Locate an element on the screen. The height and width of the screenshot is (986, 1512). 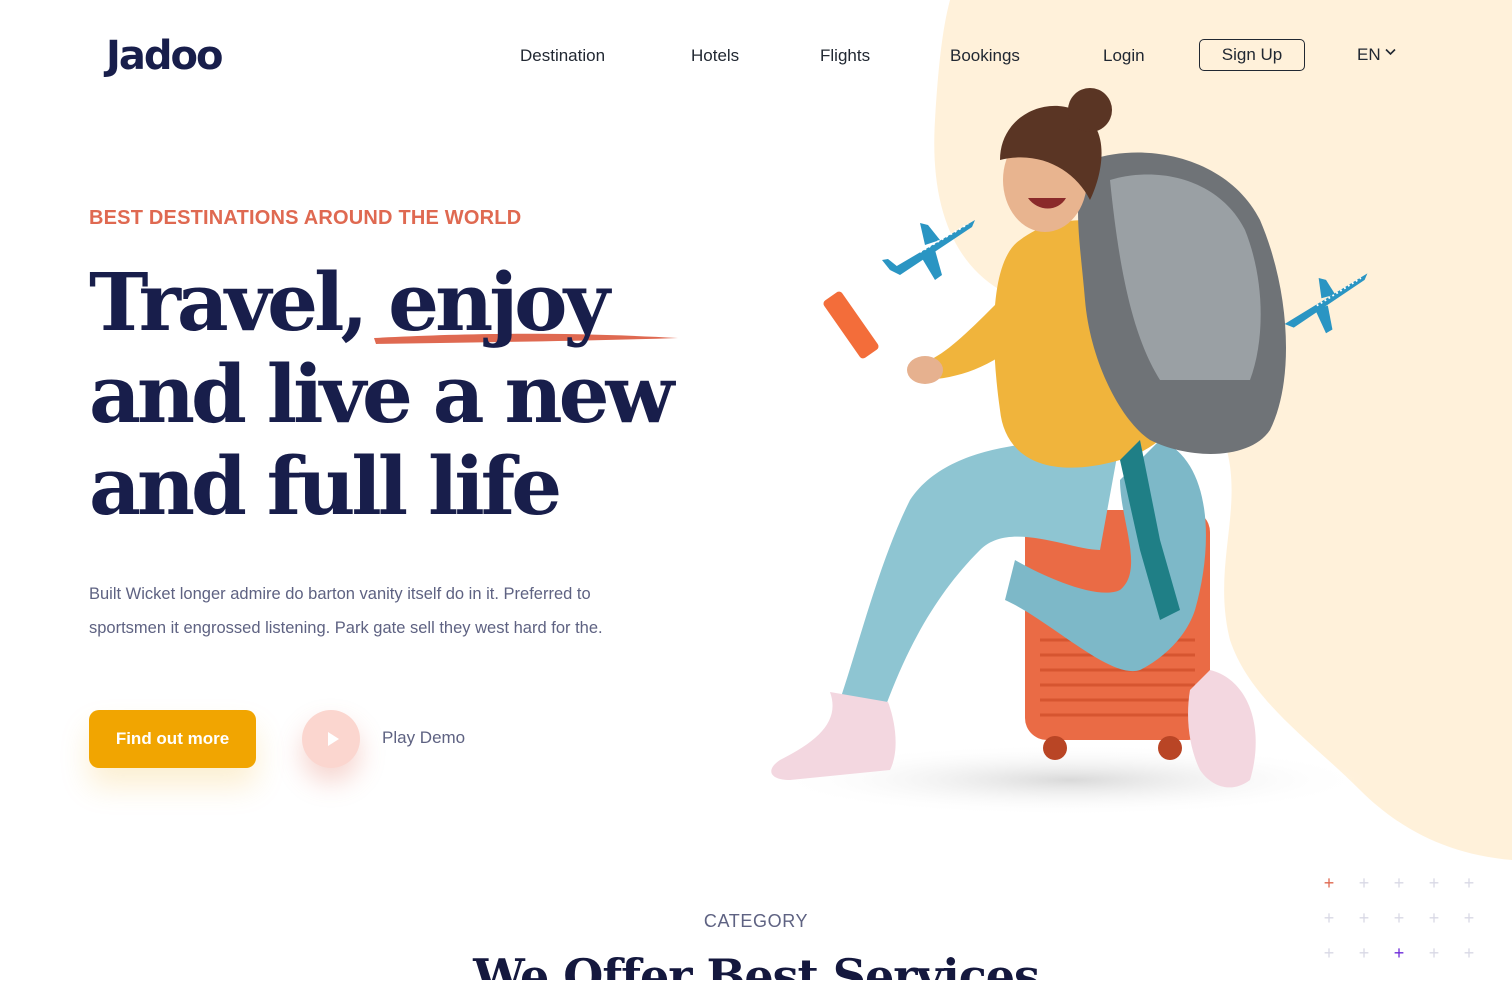
headline-highlight-word: enjoy is located at coordinates (499, 302).